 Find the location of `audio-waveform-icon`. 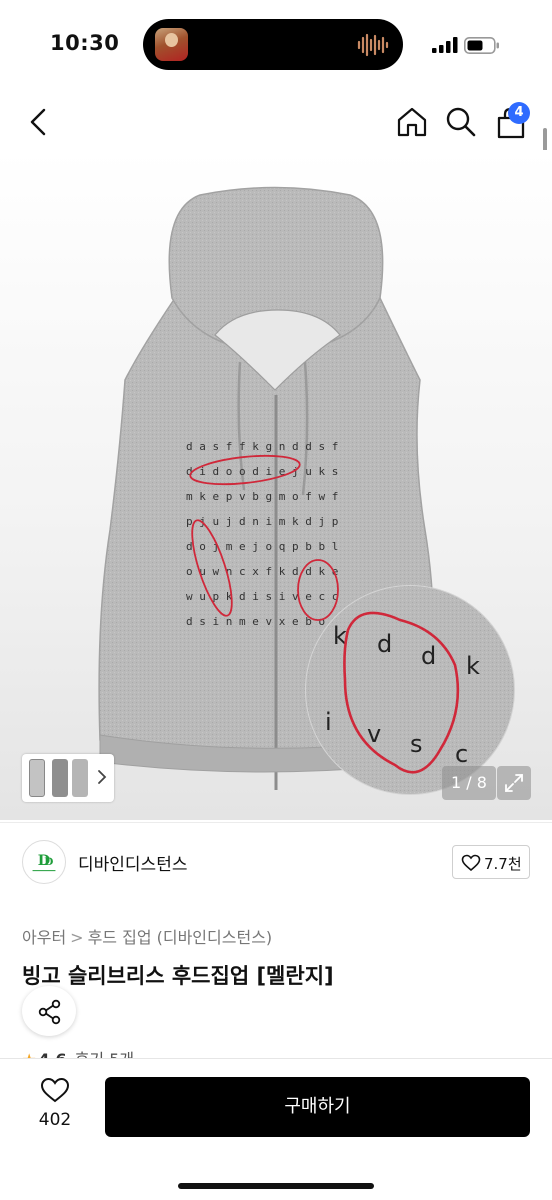

audio-waveform-icon is located at coordinates (373, 45).